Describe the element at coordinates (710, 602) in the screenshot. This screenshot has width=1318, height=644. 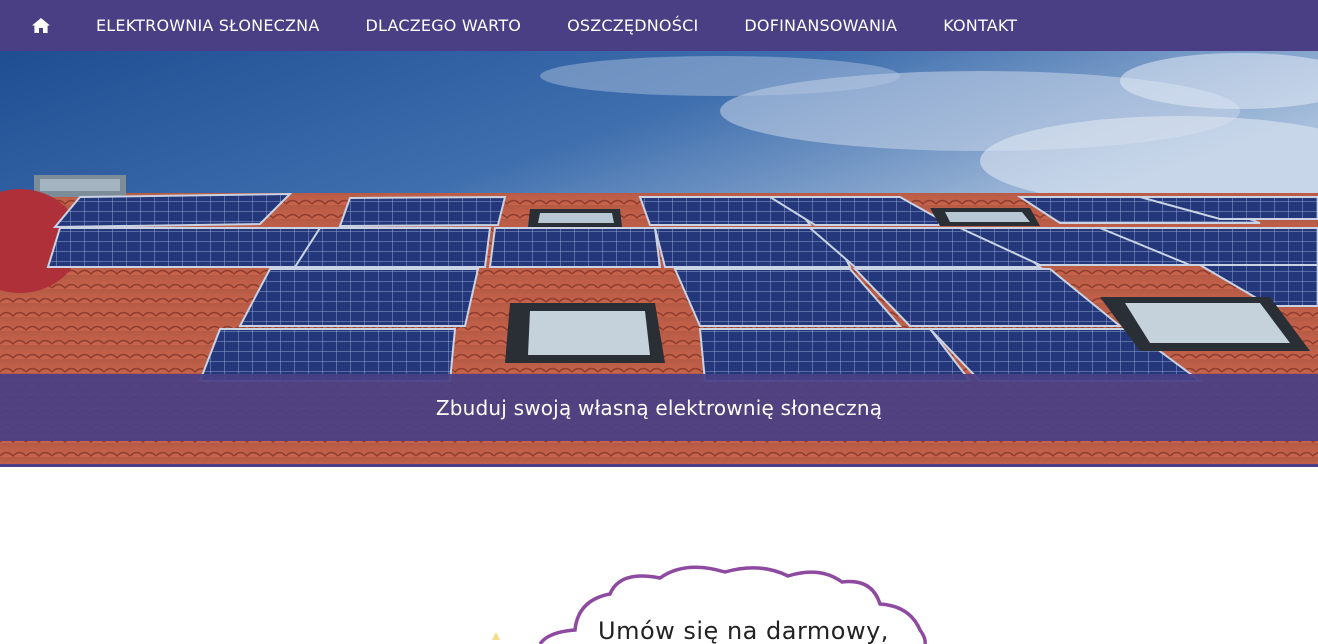
I see `promo-cloud: Umów się na darmowy,` at that location.